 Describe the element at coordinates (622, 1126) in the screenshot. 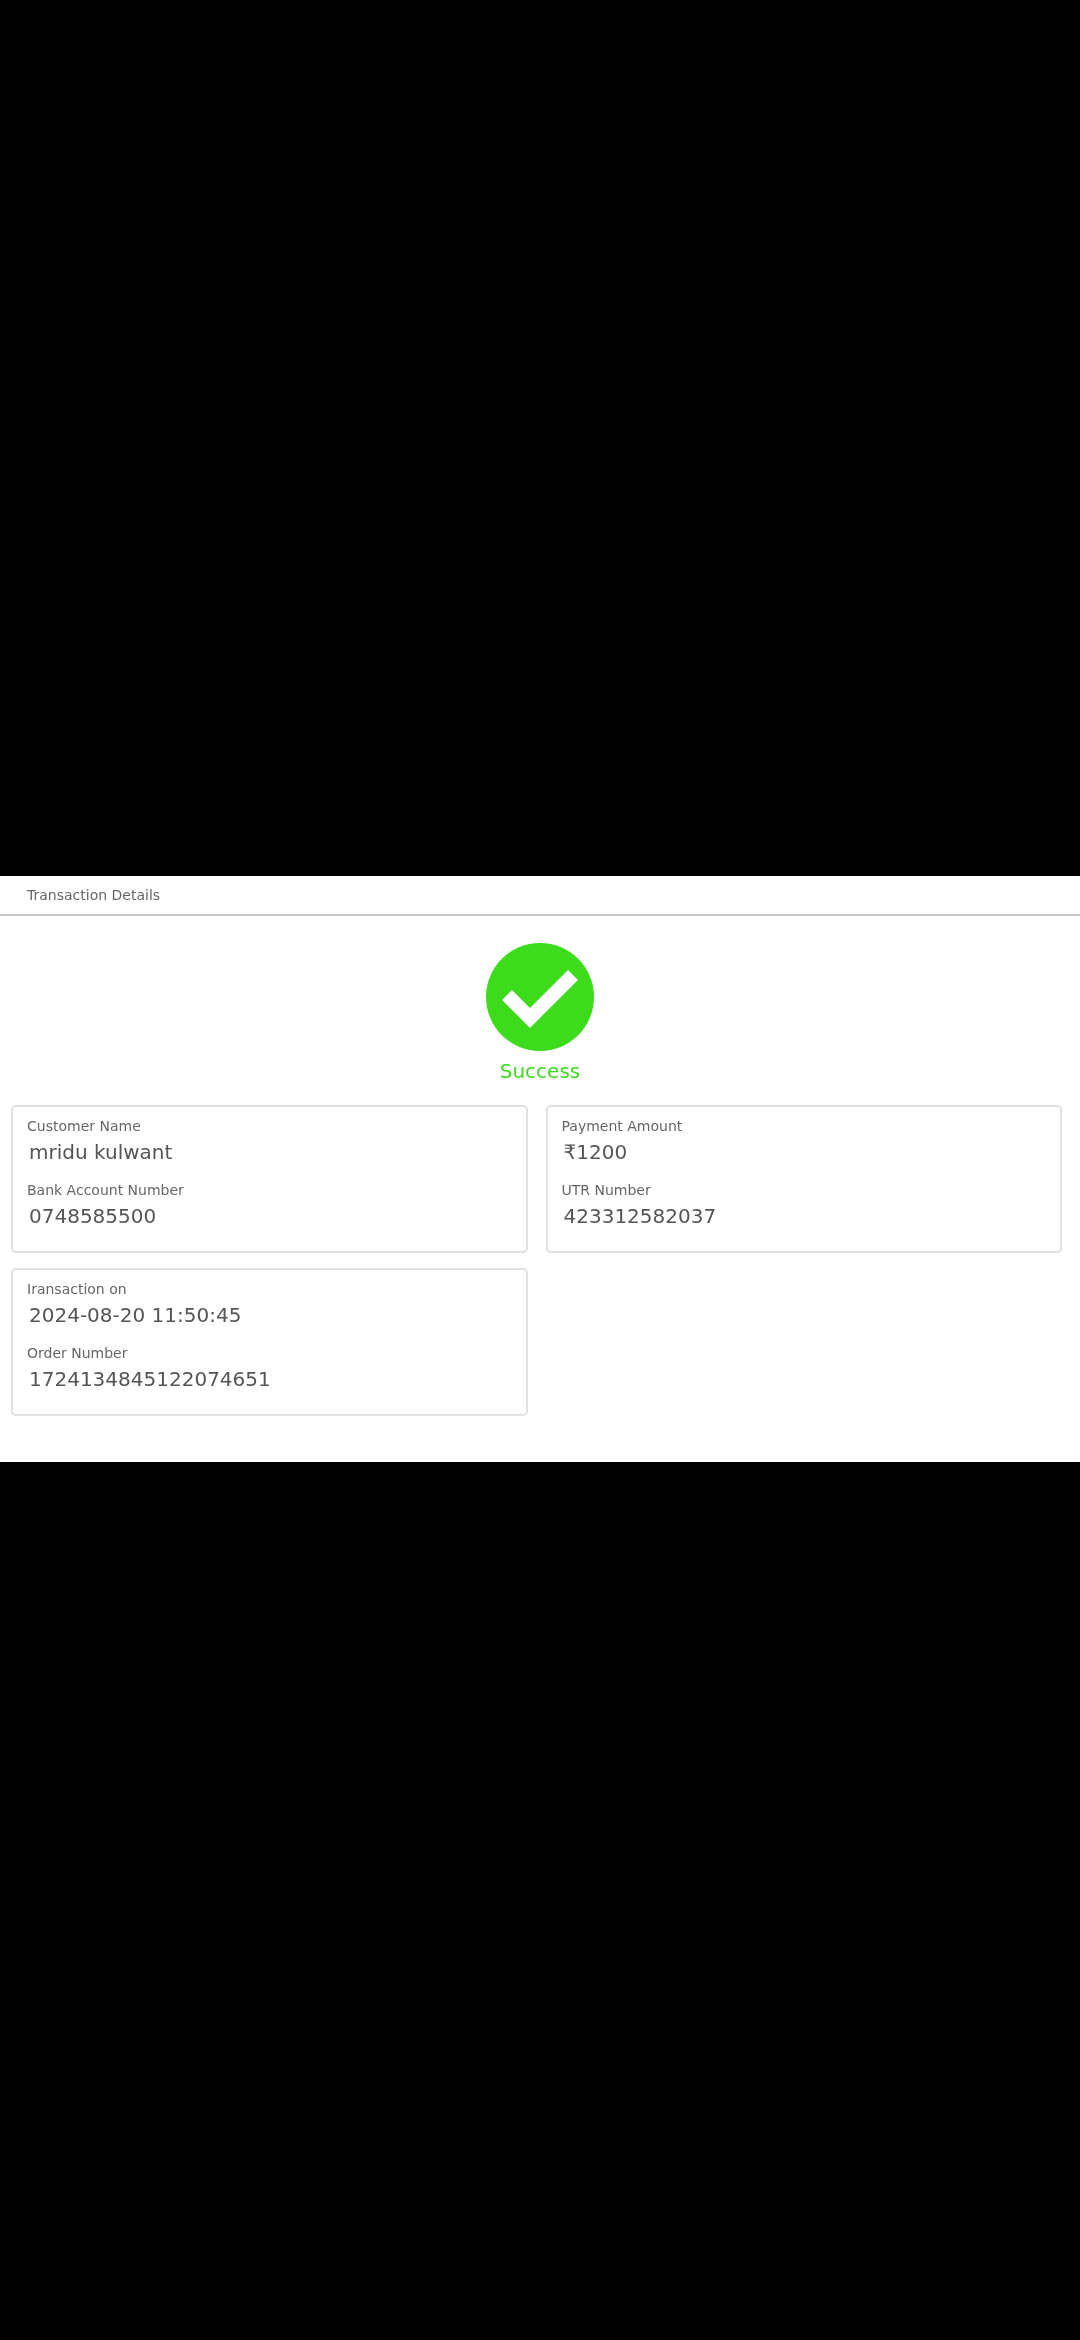

I see `field-label: Payment Amount` at that location.